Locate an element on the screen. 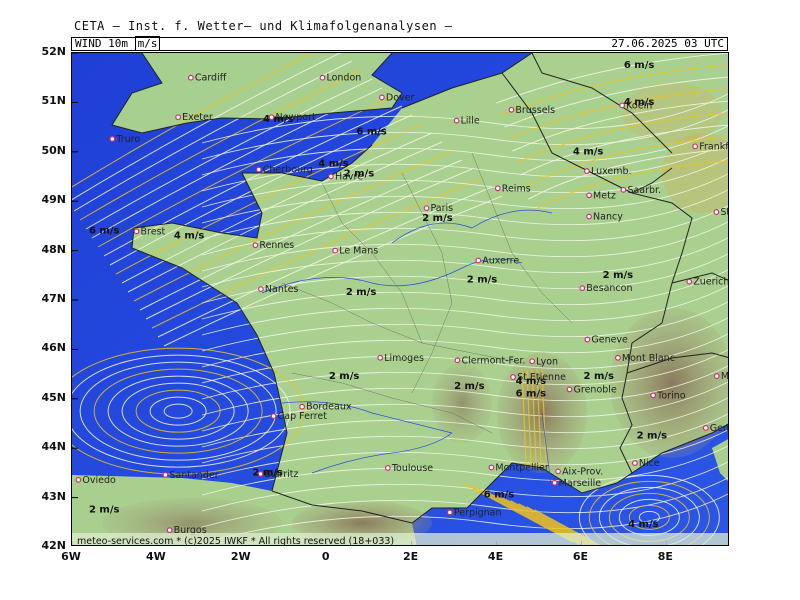 Image resolution: width=800 pixels, height=600 pixels. city-label: Genova is located at coordinates (719, 428).